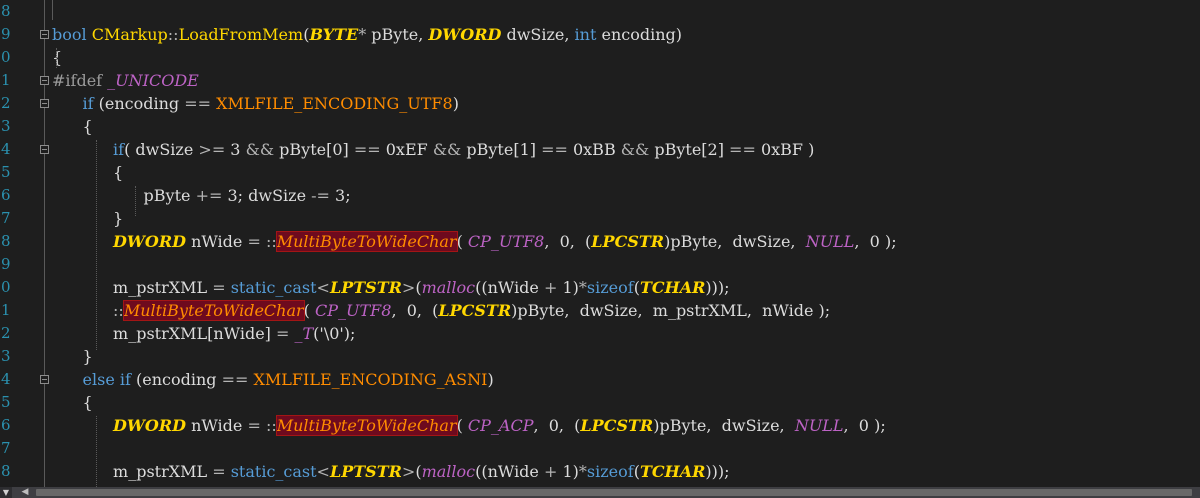  What do you see at coordinates (314, 149) in the screenshot?
I see `code-token: pByte[0]` at bounding box center [314, 149].